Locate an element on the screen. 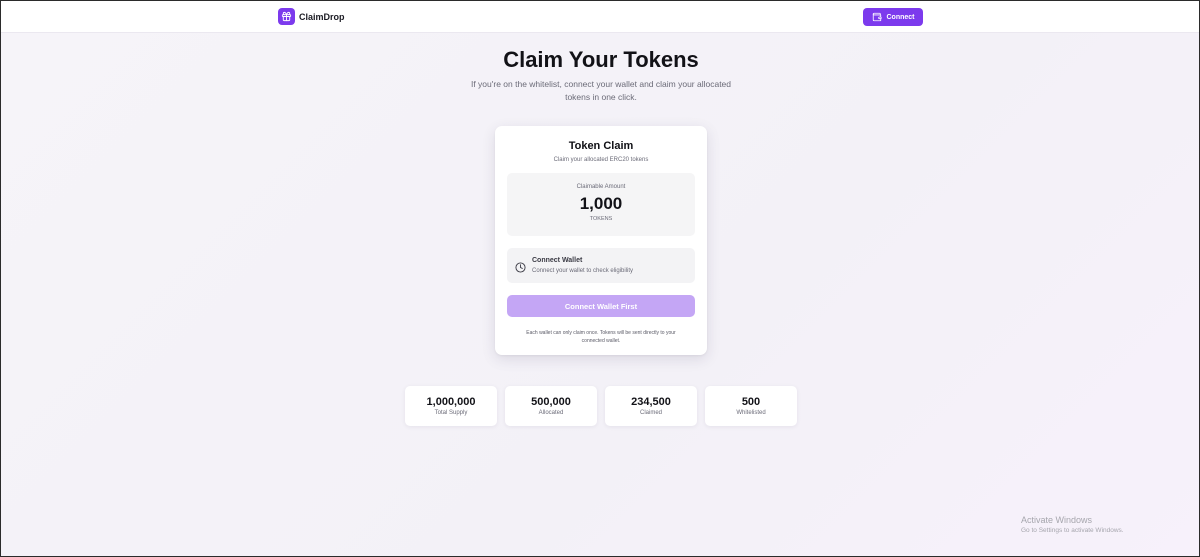 Image resolution: width=1200 pixels, height=557 pixels. card-subtitle: Claim your allocated ERC20 tokens is located at coordinates (601, 160).